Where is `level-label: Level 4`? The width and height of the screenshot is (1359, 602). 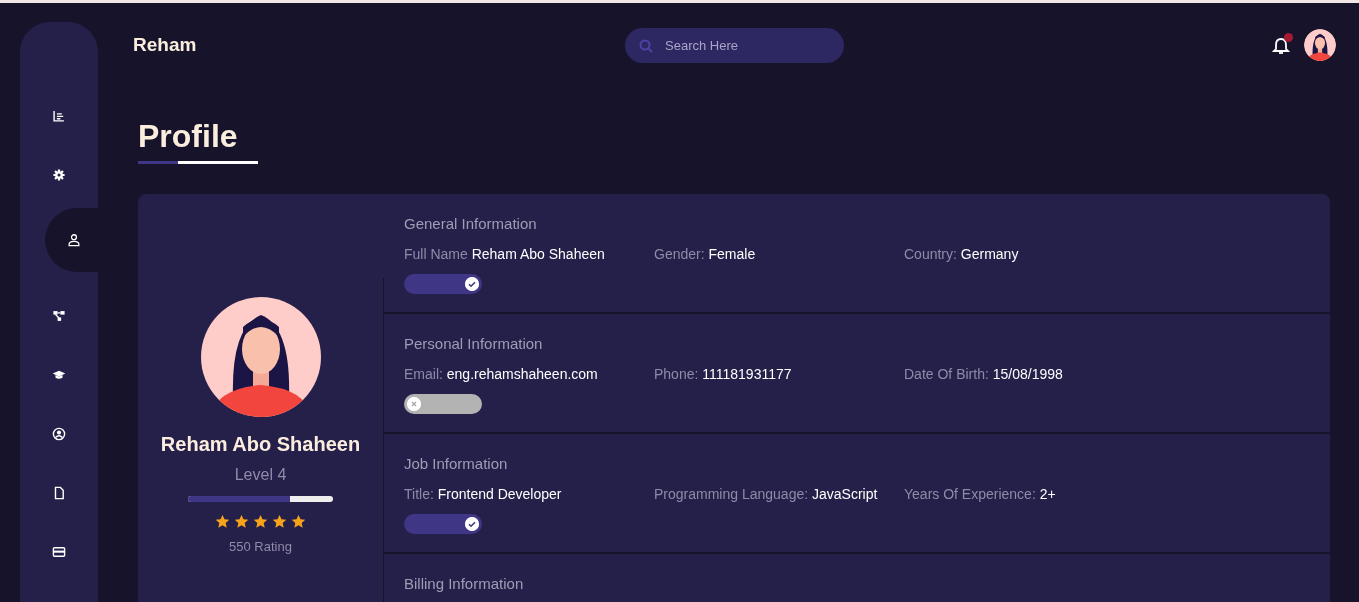 level-label: Level 4 is located at coordinates (260, 475).